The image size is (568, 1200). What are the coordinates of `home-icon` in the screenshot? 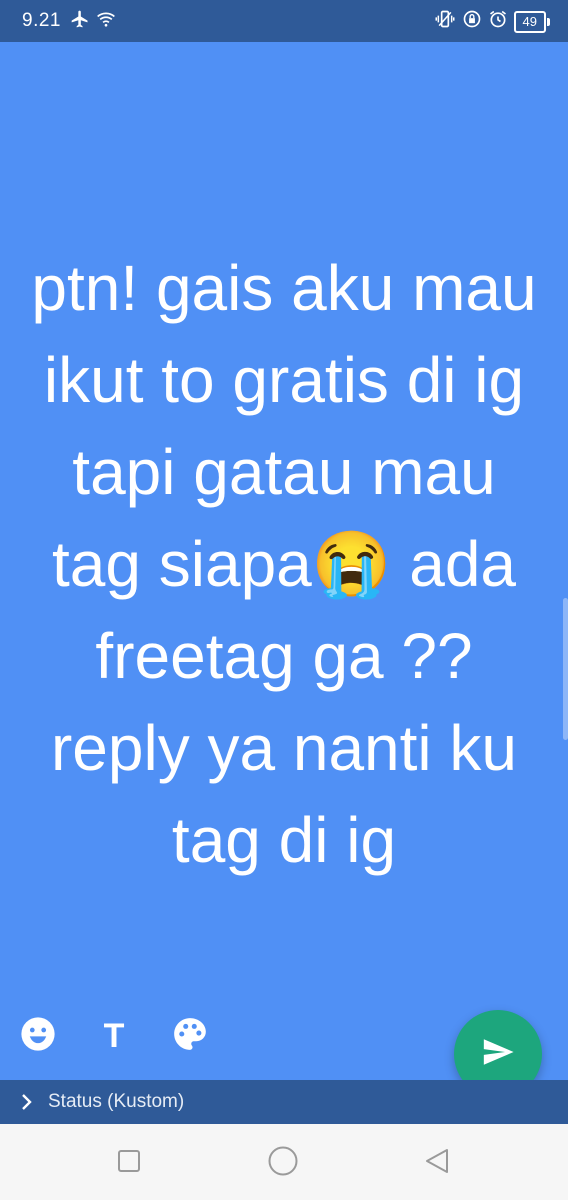 It's located at (283, 1163).